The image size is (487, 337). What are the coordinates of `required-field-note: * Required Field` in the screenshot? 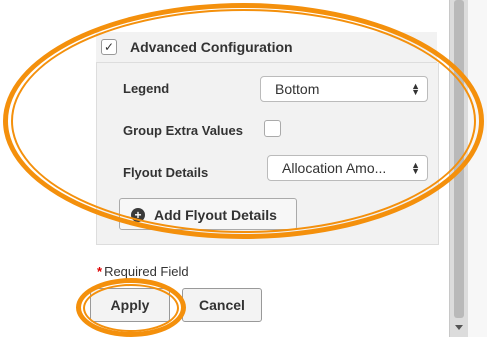 It's located at (143, 271).